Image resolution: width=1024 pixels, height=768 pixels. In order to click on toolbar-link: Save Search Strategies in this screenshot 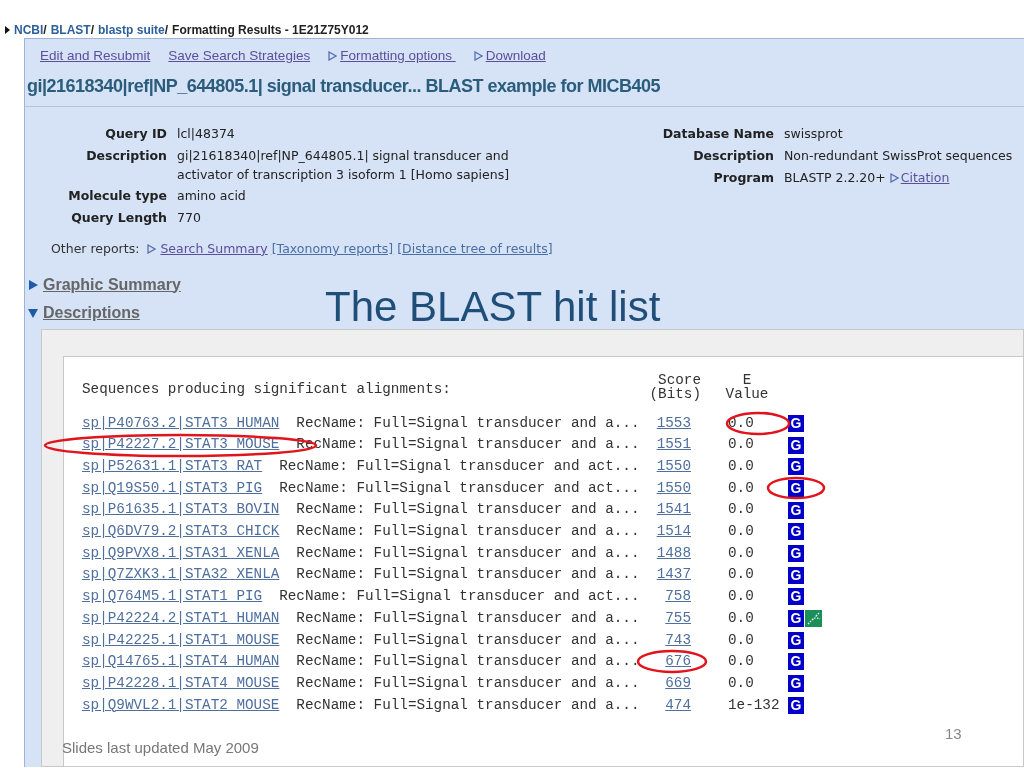, I will do `click(239, 56)`.